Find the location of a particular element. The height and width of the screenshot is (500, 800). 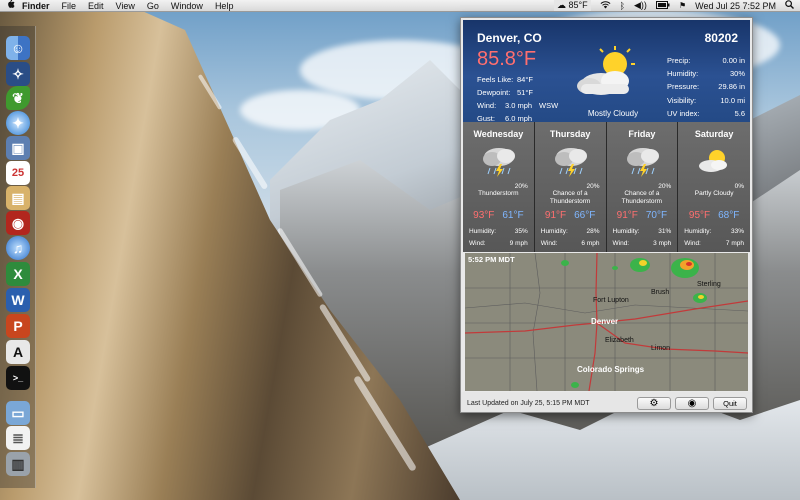

last-updated: Last Updated on July 25, 5:15 PM MDT is located at coordinates (528, 403).